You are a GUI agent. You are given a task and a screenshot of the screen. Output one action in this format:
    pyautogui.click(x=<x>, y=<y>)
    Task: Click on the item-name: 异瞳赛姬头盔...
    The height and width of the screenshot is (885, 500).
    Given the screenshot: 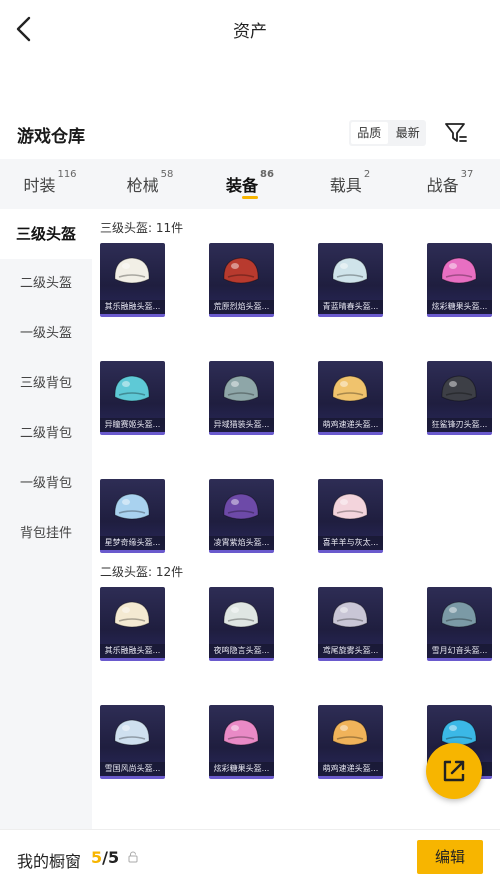 What is the action you would take?
    pyautogui.click(x=132, y=425)
    